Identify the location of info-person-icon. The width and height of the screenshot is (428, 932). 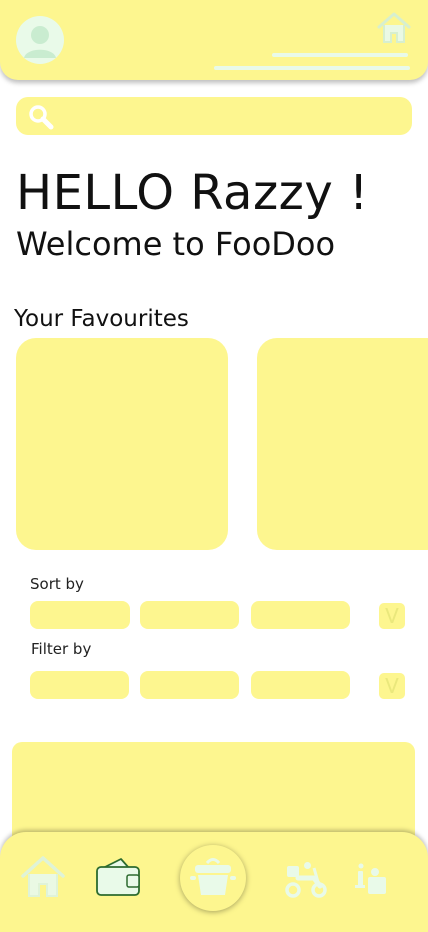
(370, 878).